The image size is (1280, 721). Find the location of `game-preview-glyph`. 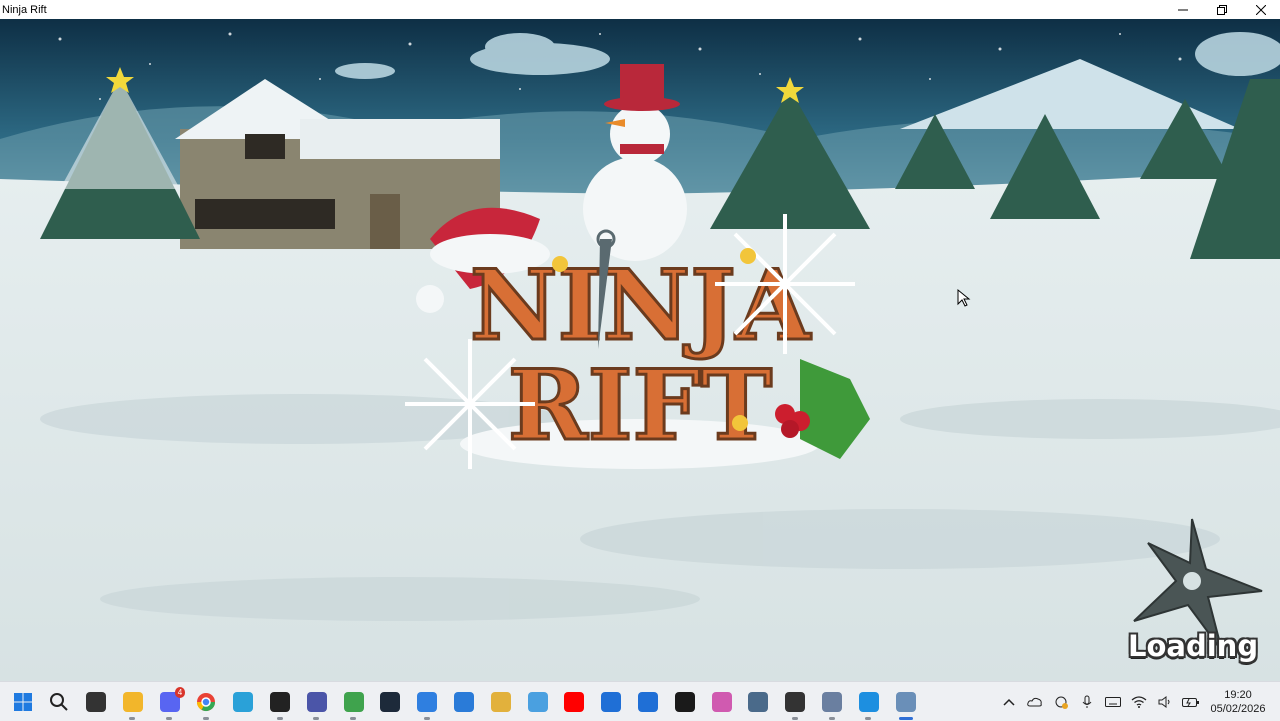

game-preview-glyph is located at coordinates (832, 701).